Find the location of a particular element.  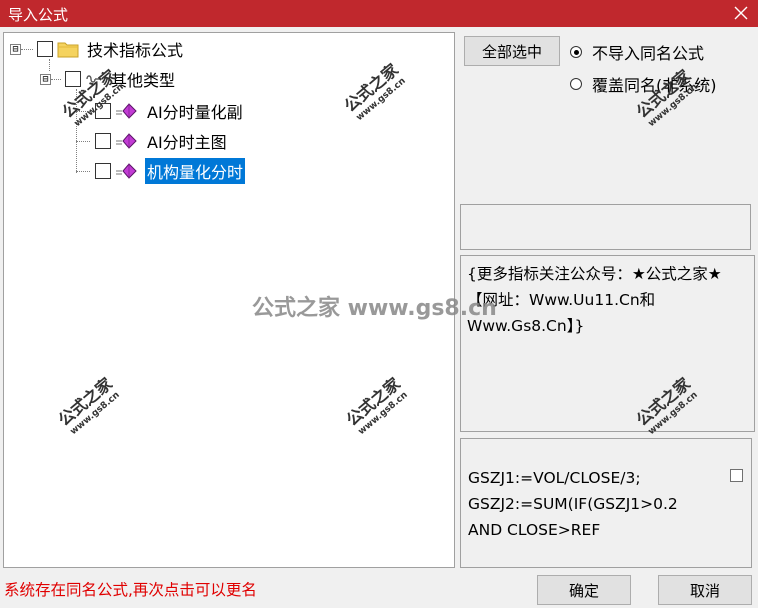

collapse-expander-group: ⊟ is located at coordinates (45, 79).